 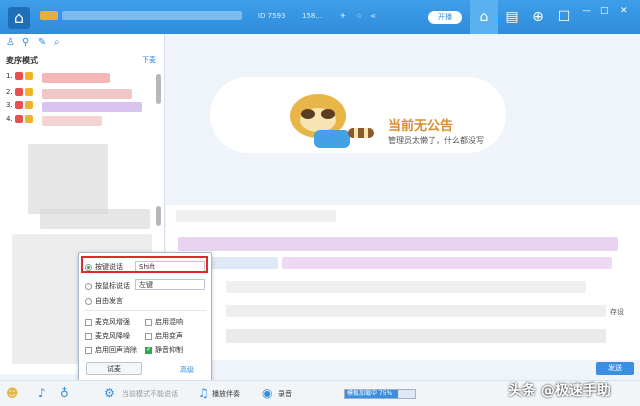 I want to click on raccoon-avatar-icon: ☻, so click(x=12, y=393).